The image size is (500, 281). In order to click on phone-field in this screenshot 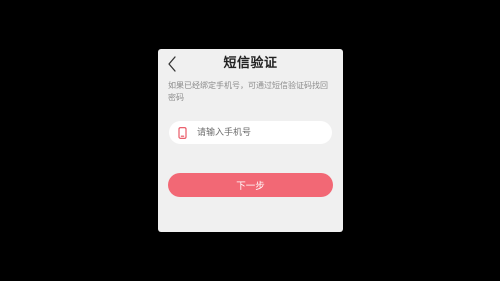, I will do `click(250, 132)`.